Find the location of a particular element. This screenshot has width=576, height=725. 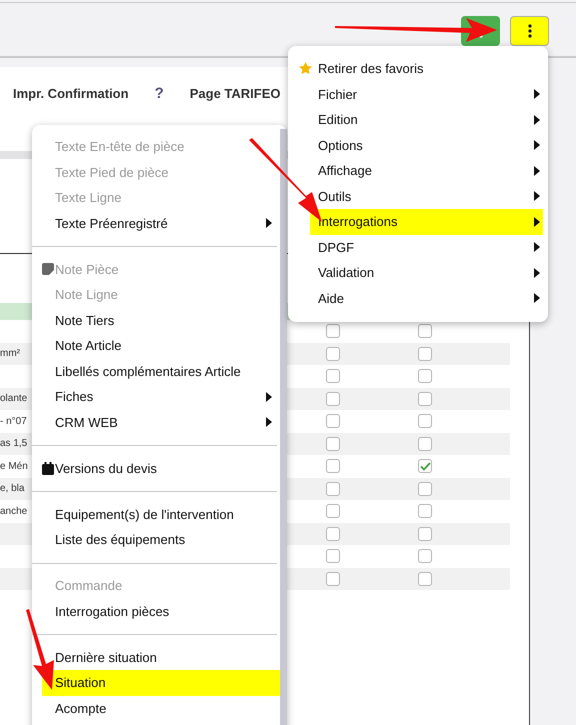

star-icon is located at coordinates (305, 68).